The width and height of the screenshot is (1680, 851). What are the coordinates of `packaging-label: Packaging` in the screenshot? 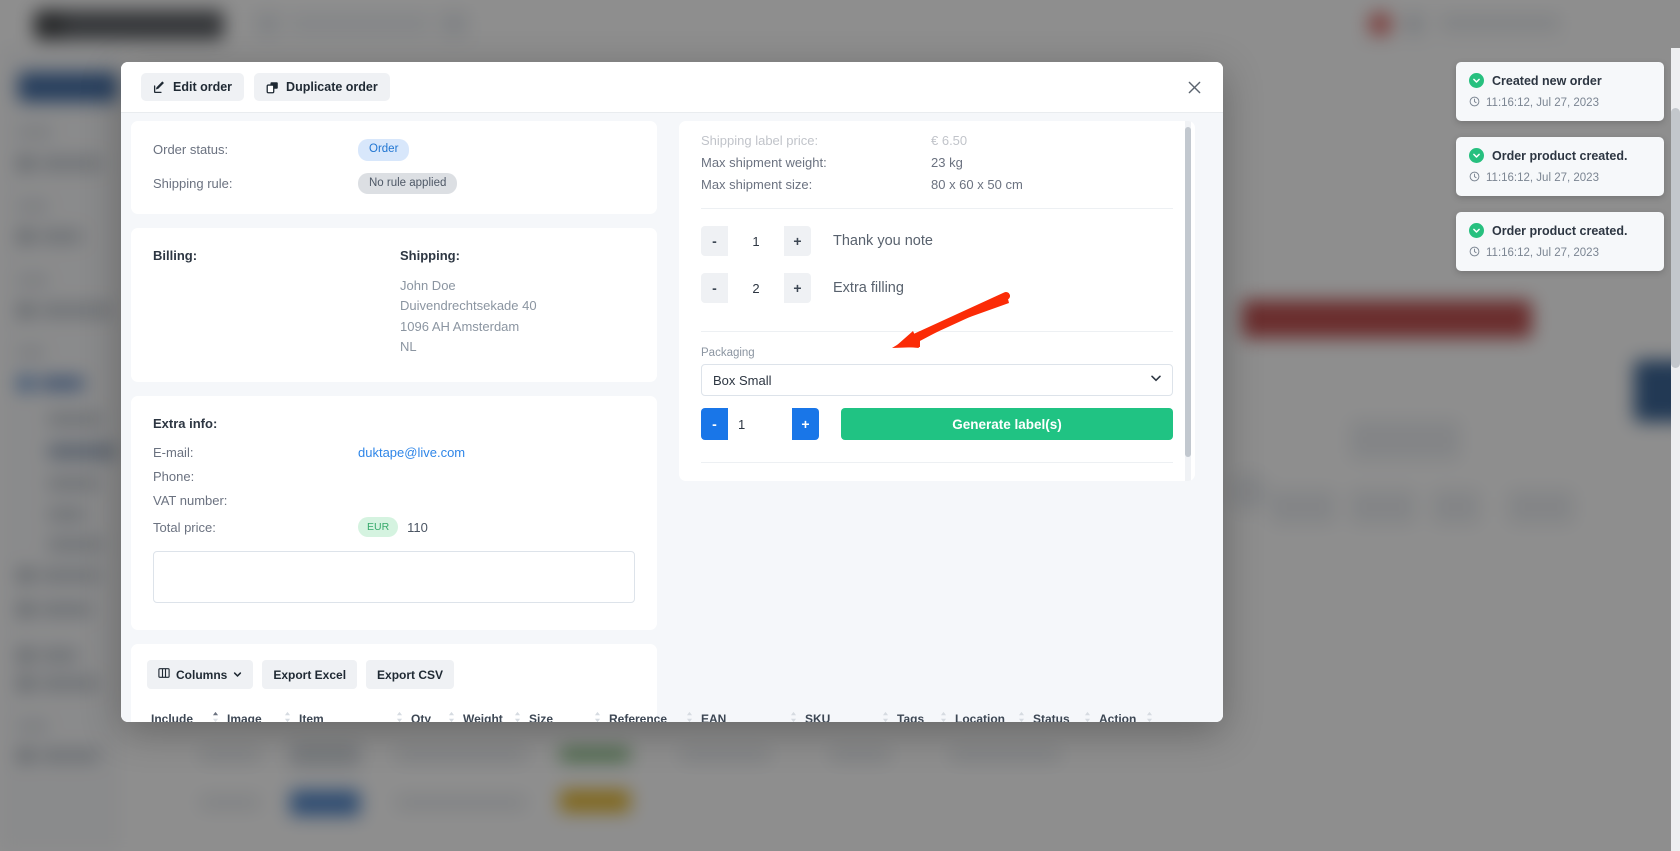 It's located at (728, 353).